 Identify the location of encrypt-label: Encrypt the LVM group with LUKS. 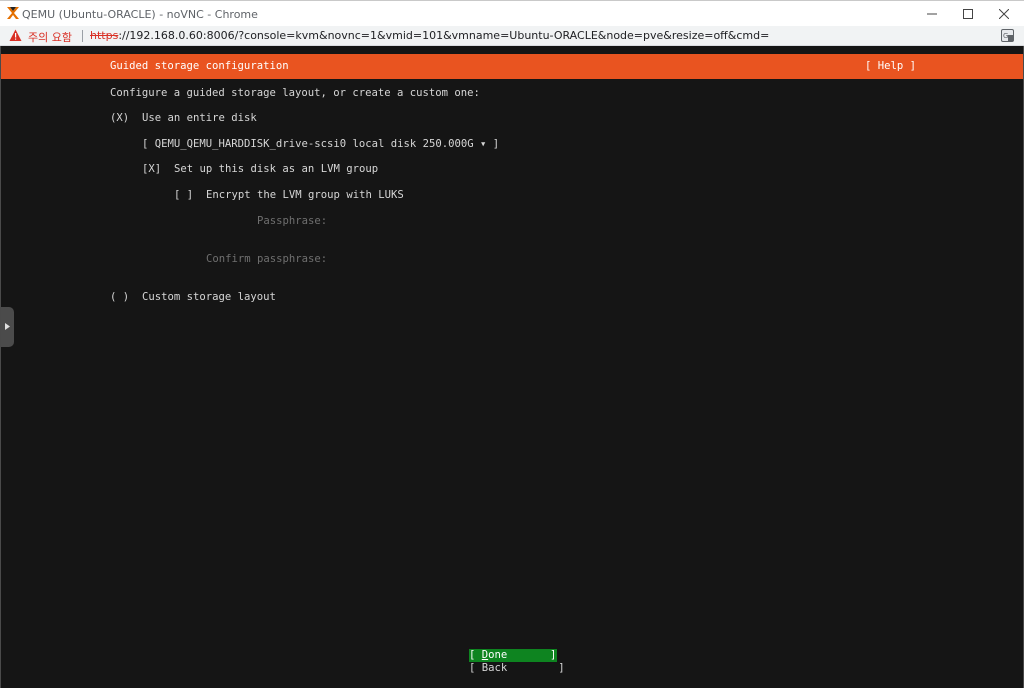
(305, 195).